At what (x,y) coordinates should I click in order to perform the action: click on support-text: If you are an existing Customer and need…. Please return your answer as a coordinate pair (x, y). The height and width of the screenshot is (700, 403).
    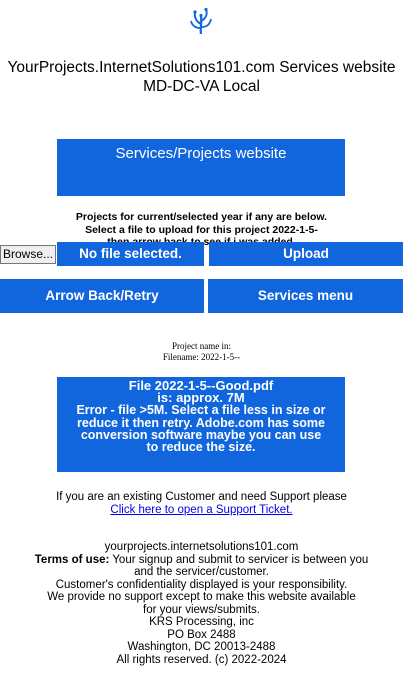
    Looking at the image, I should click on (201, 497).